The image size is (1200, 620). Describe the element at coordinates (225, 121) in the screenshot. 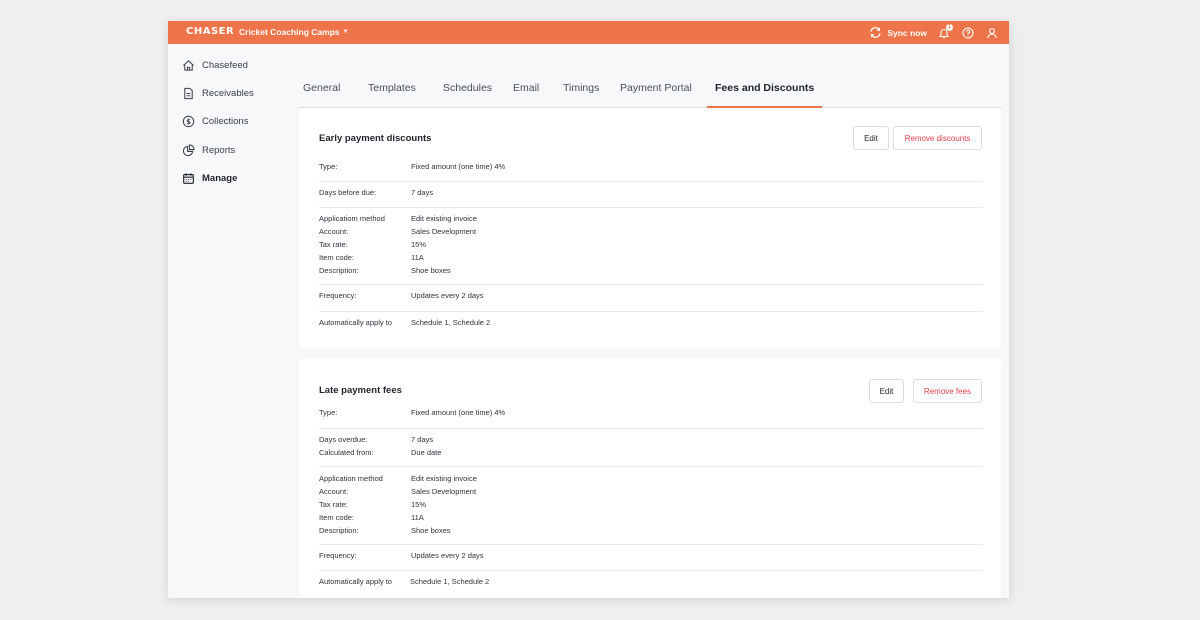

I see `sidebar-item-label: Collections` at that location.